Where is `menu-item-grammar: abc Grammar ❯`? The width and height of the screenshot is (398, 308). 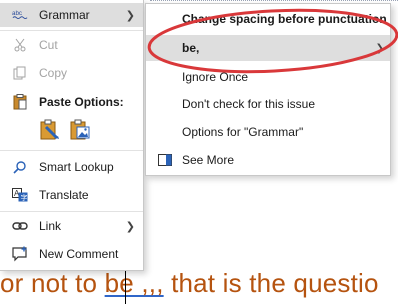
menu-item-grammar: abc Grammar ❯ is located at coordinates (71, 15).